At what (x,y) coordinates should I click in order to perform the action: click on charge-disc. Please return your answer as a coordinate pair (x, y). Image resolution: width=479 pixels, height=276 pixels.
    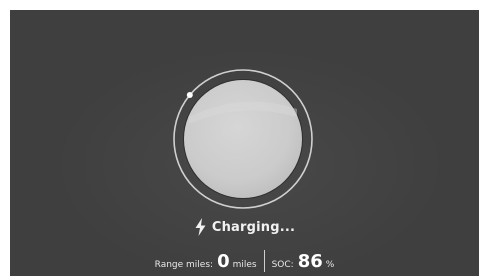
    Looking at the image, I should click on (243, 139).